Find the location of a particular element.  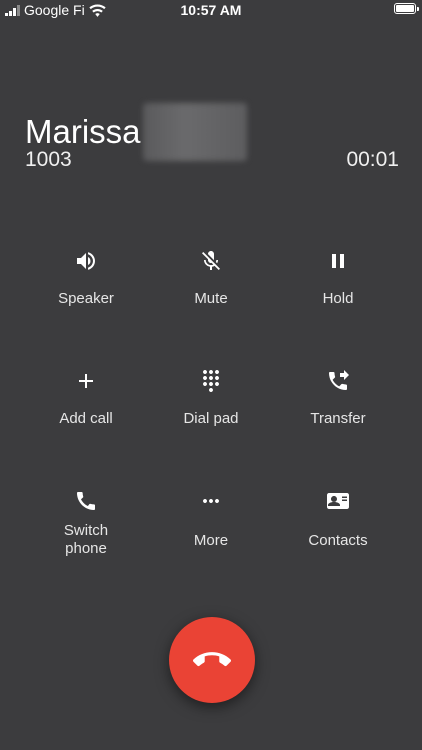

status-bar: Google Fi 10:57 AM is located at coordinates (211, 10).